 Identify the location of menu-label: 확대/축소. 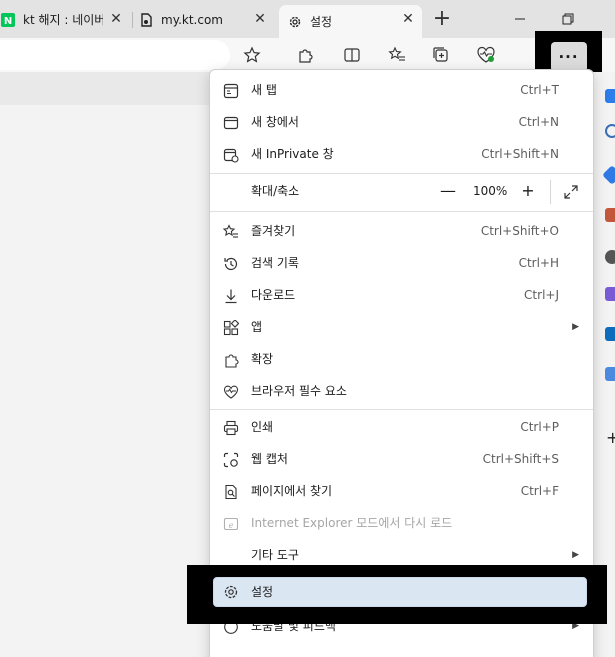
(275, 191).